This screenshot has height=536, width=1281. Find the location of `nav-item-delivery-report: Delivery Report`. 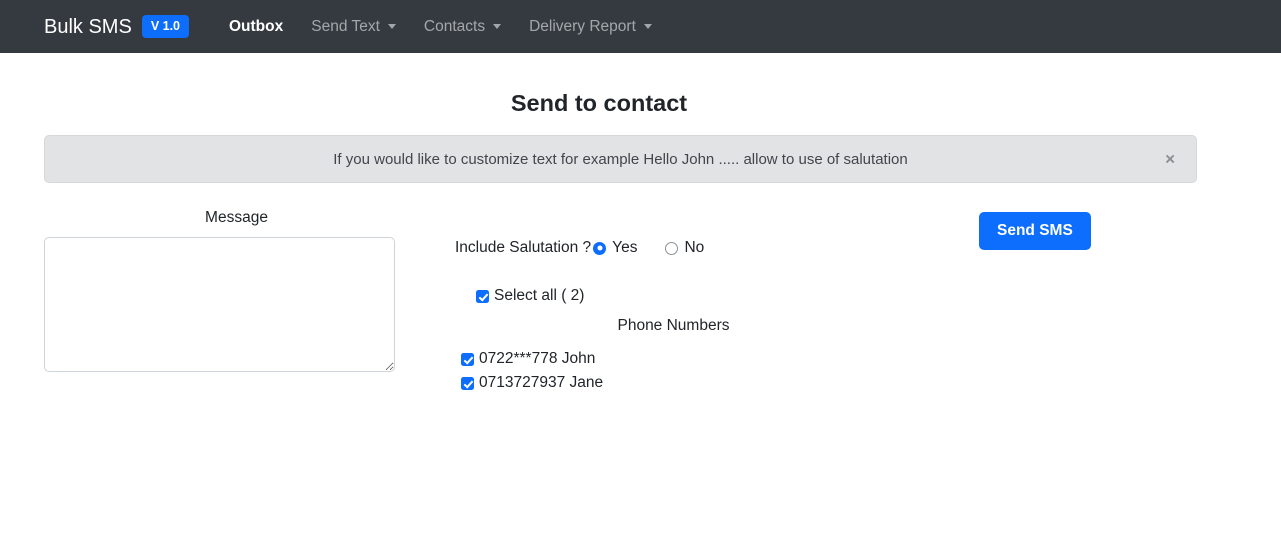

nav-item-delivery-report: Delivery Report is located at coordinates (590, 27).